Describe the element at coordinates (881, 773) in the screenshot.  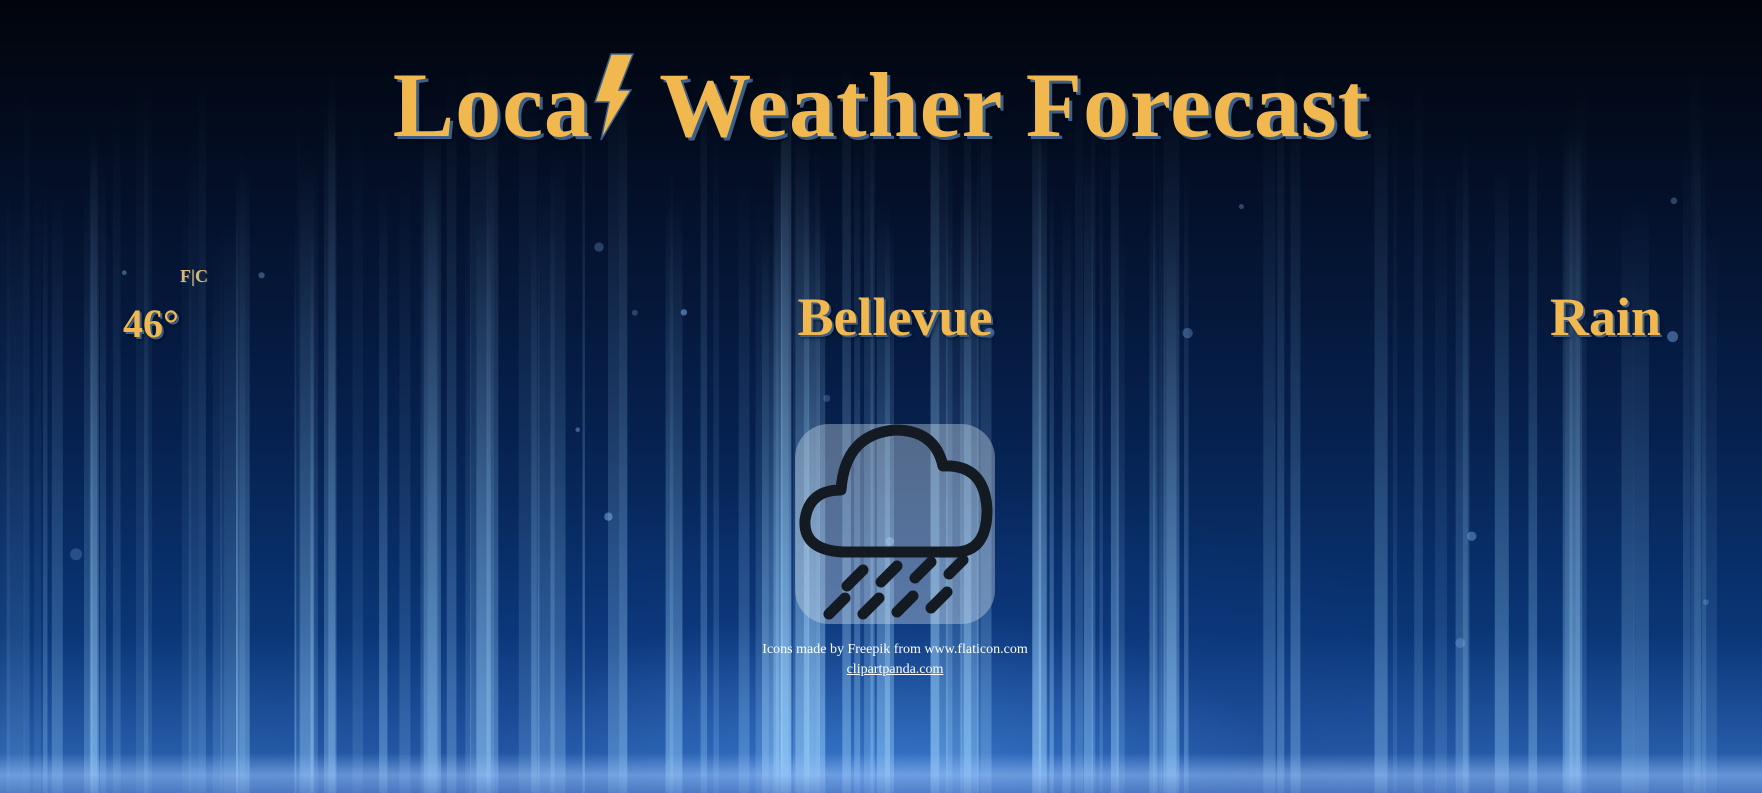
I see `glowing-floor` at that location.